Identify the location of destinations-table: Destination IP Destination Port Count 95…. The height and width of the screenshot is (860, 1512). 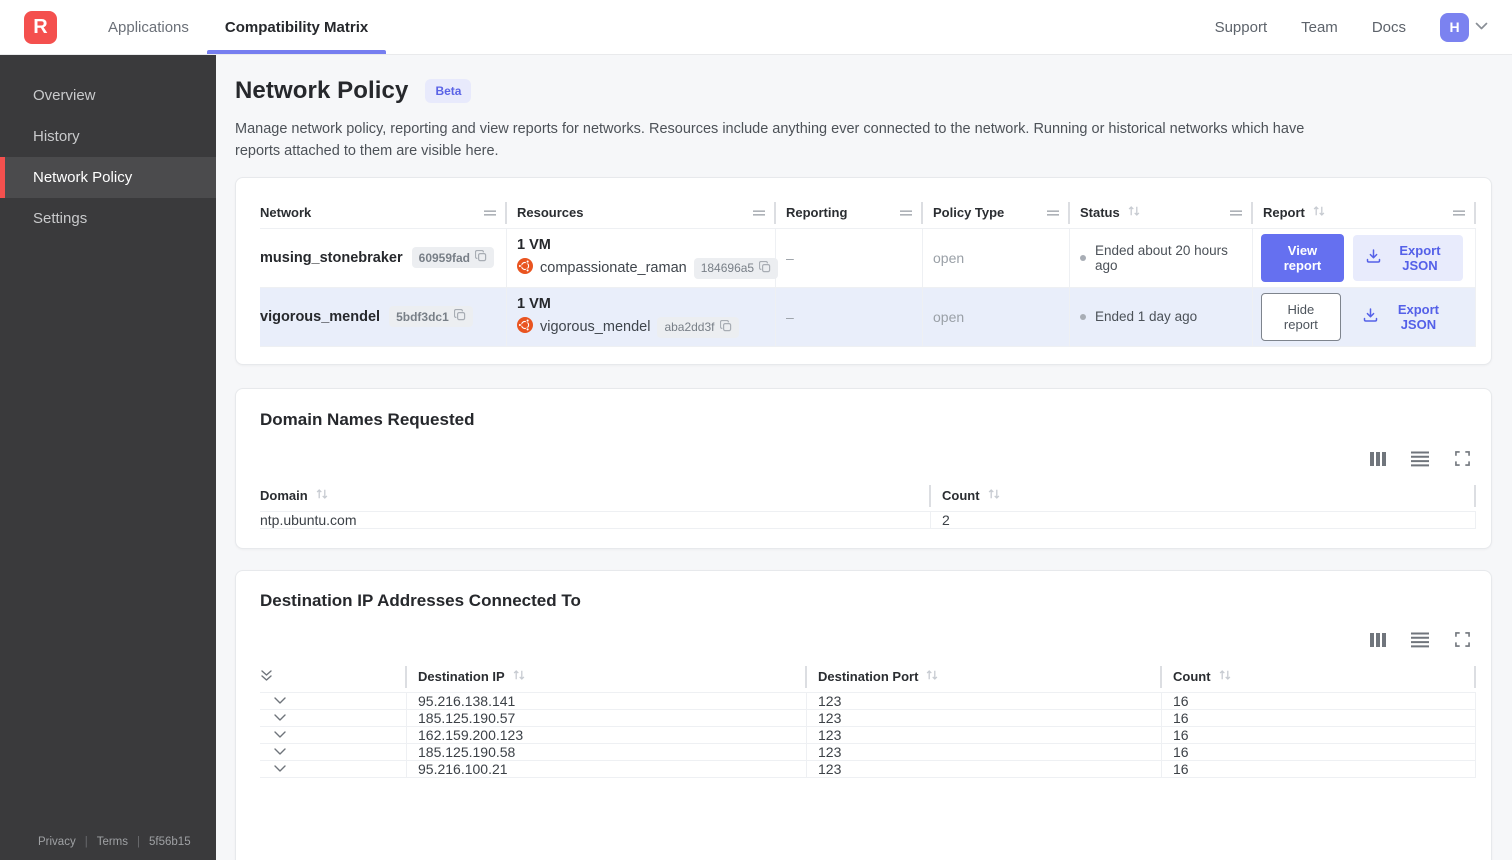
(868, 720).